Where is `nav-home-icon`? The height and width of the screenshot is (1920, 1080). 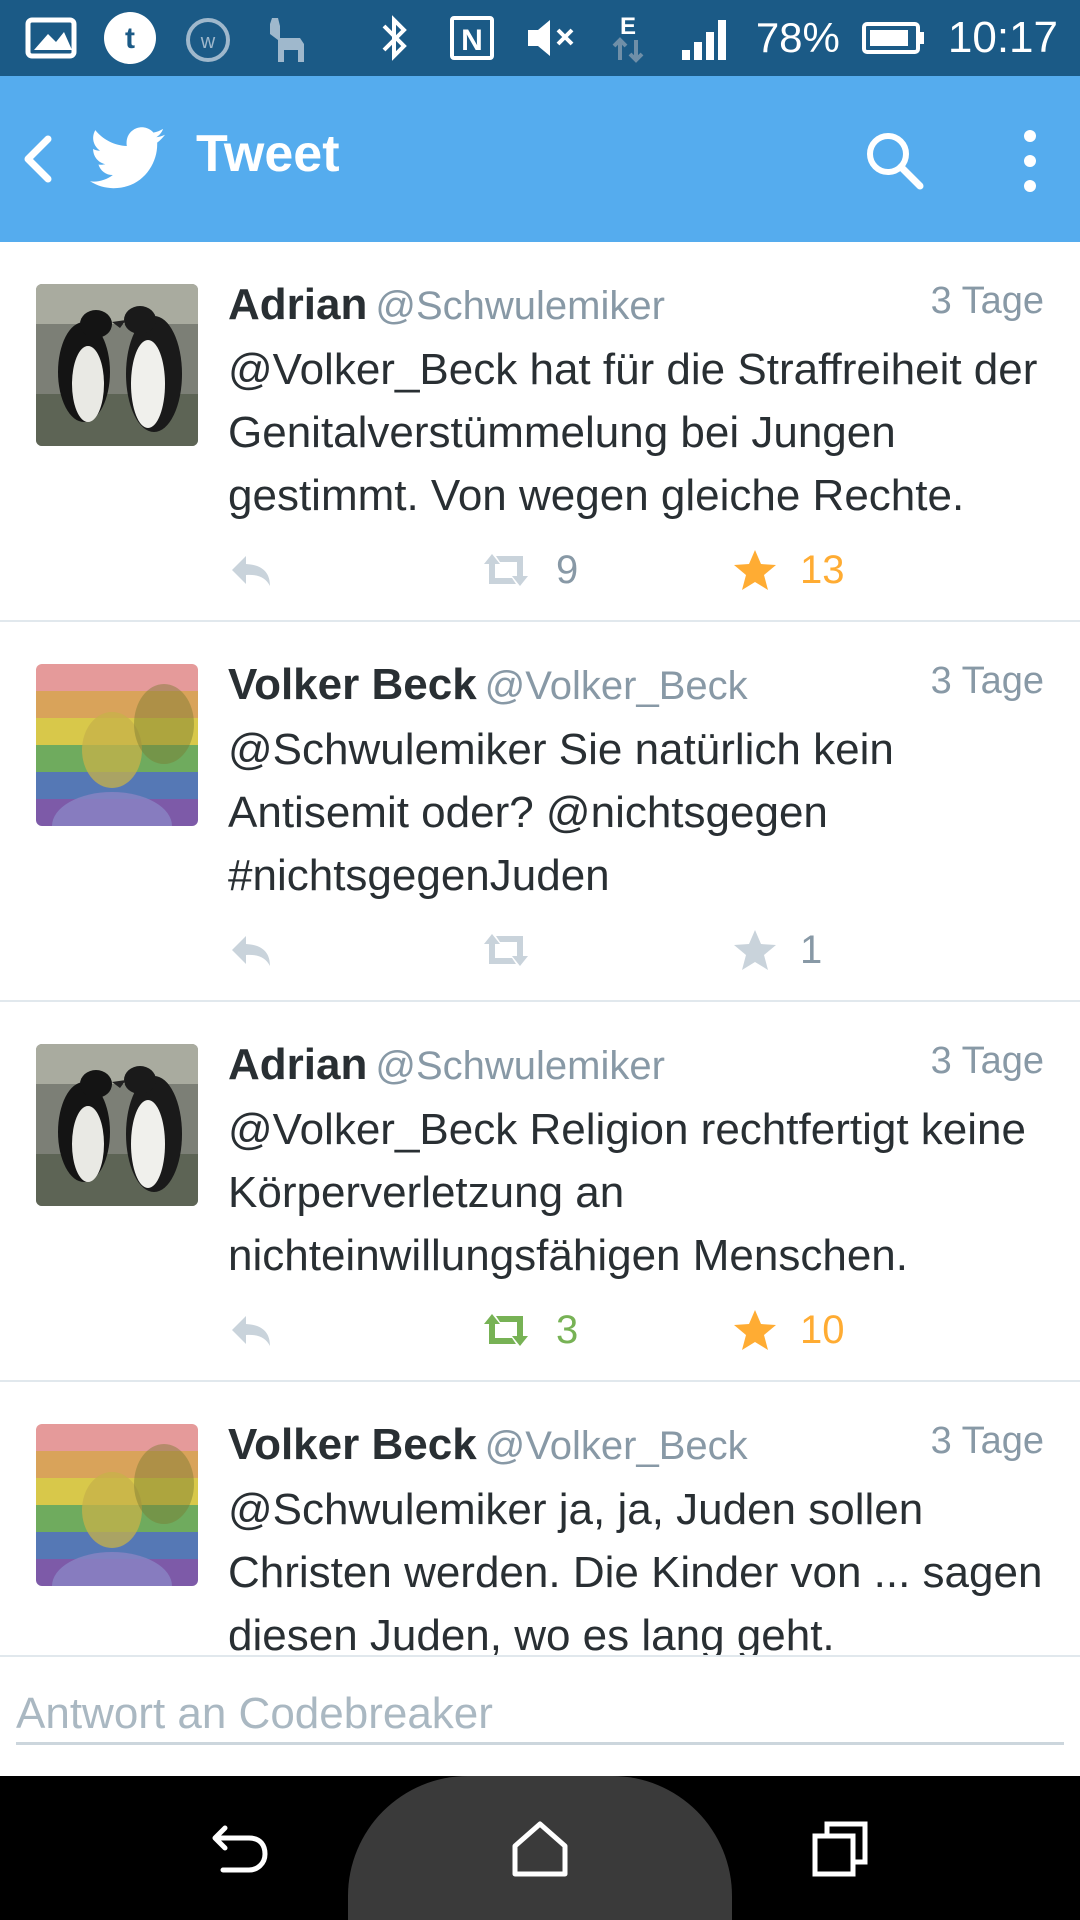 nav-home-icon is located at coordinates (540, 1848).